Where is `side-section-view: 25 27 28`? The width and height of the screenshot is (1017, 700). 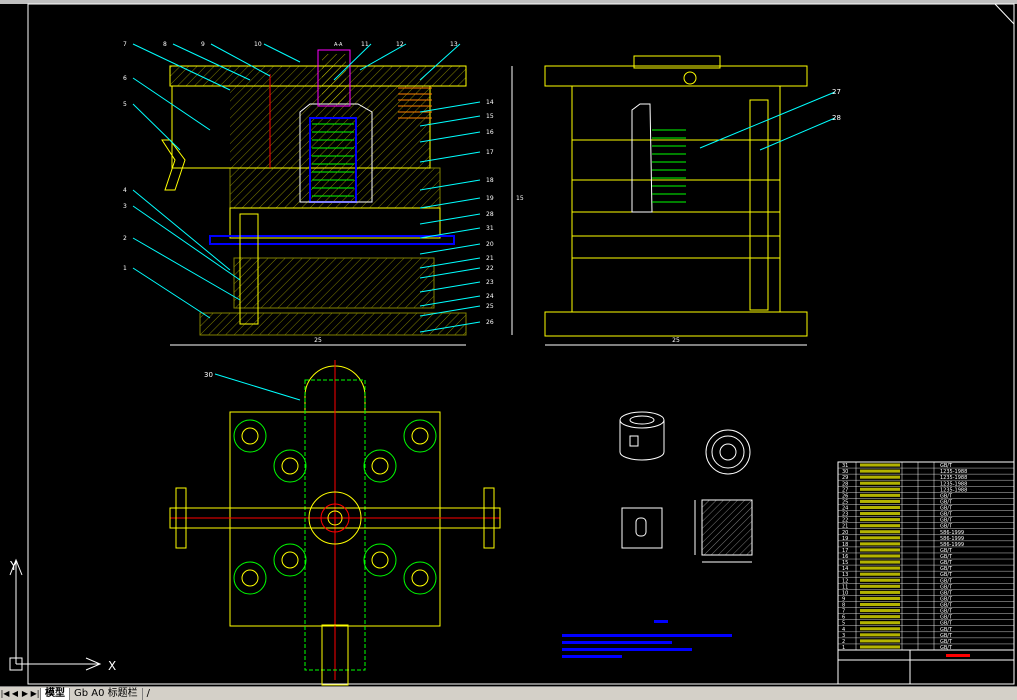 side-section-view: 25 27 28 is located at coordinates (692, 200).